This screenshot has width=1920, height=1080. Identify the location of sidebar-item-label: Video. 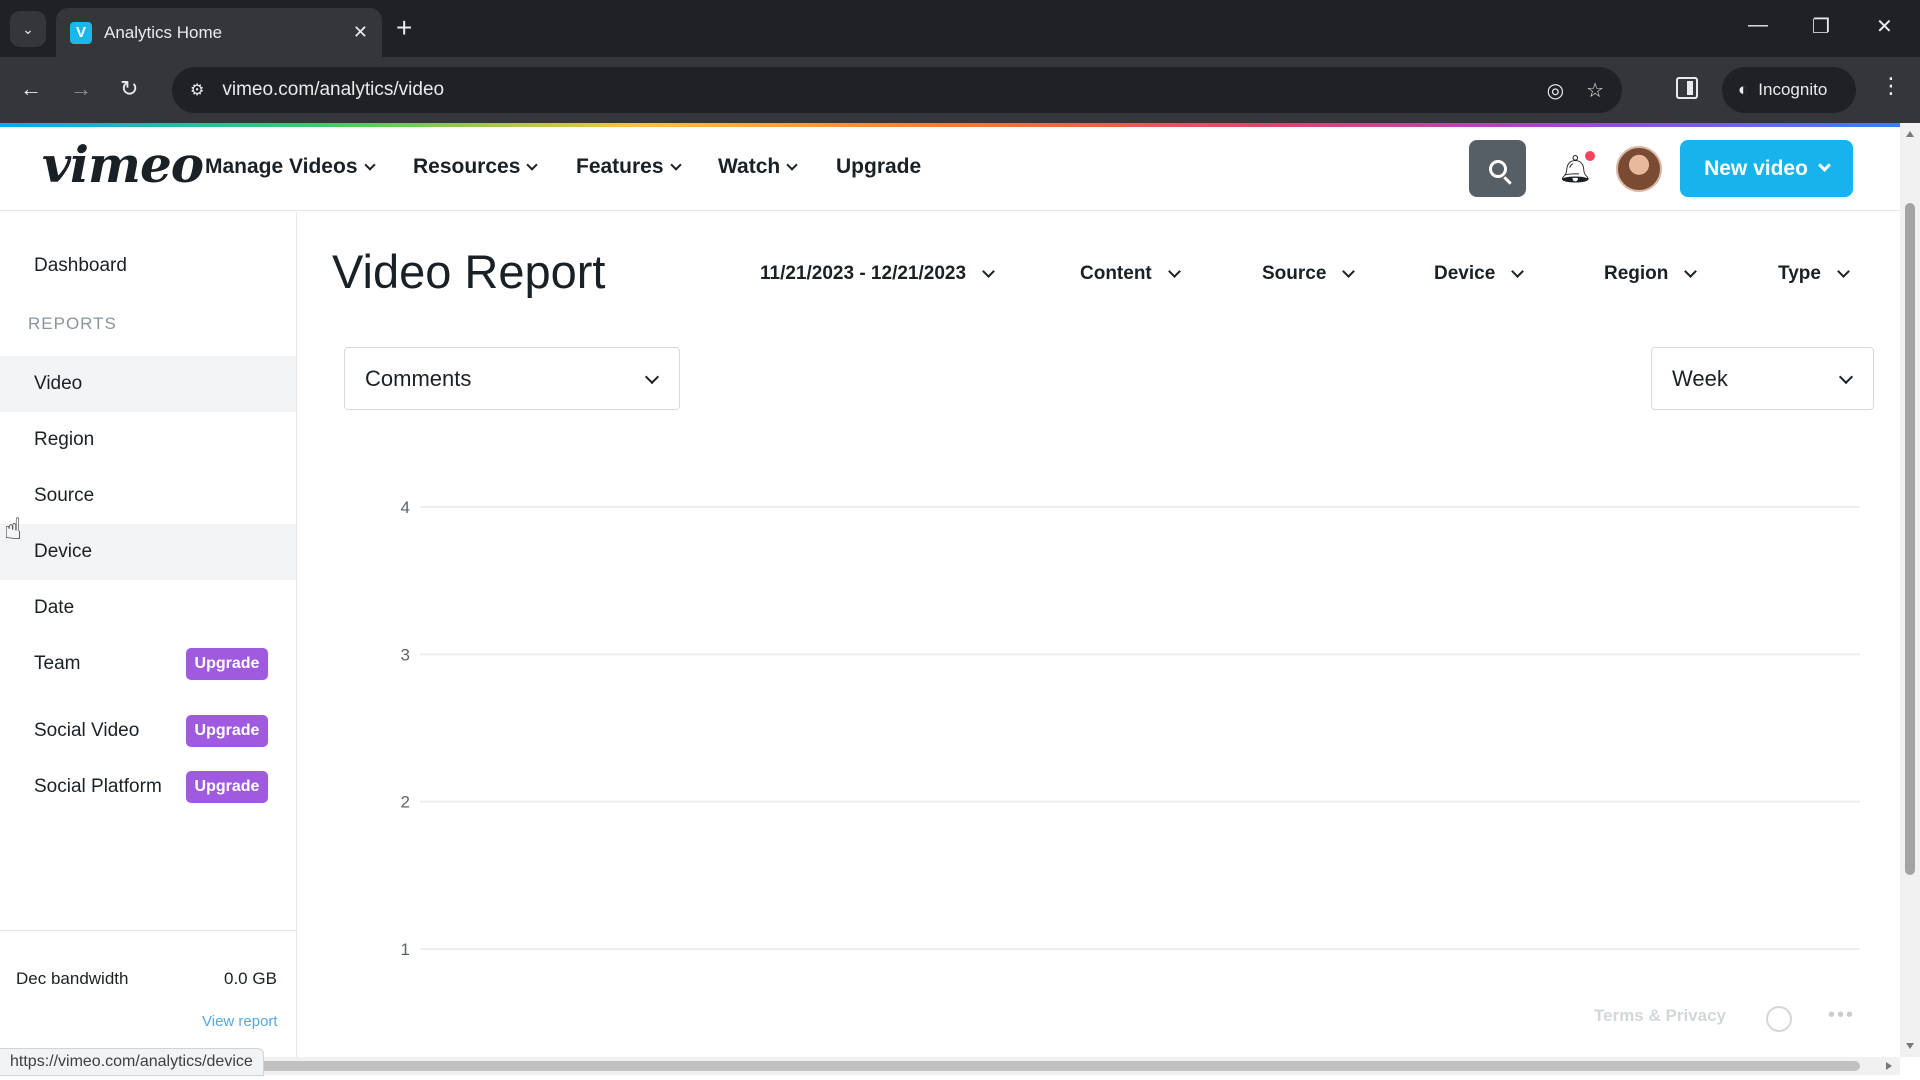
(58, 383).